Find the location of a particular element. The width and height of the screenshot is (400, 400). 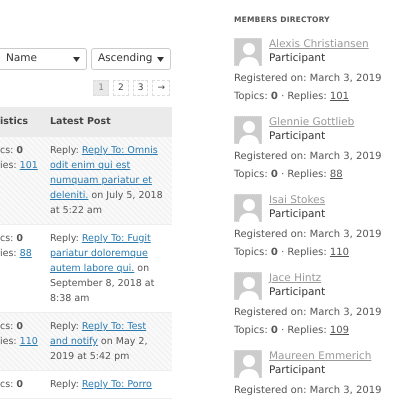

page-link: 2 is located at coordinates (120, 88).